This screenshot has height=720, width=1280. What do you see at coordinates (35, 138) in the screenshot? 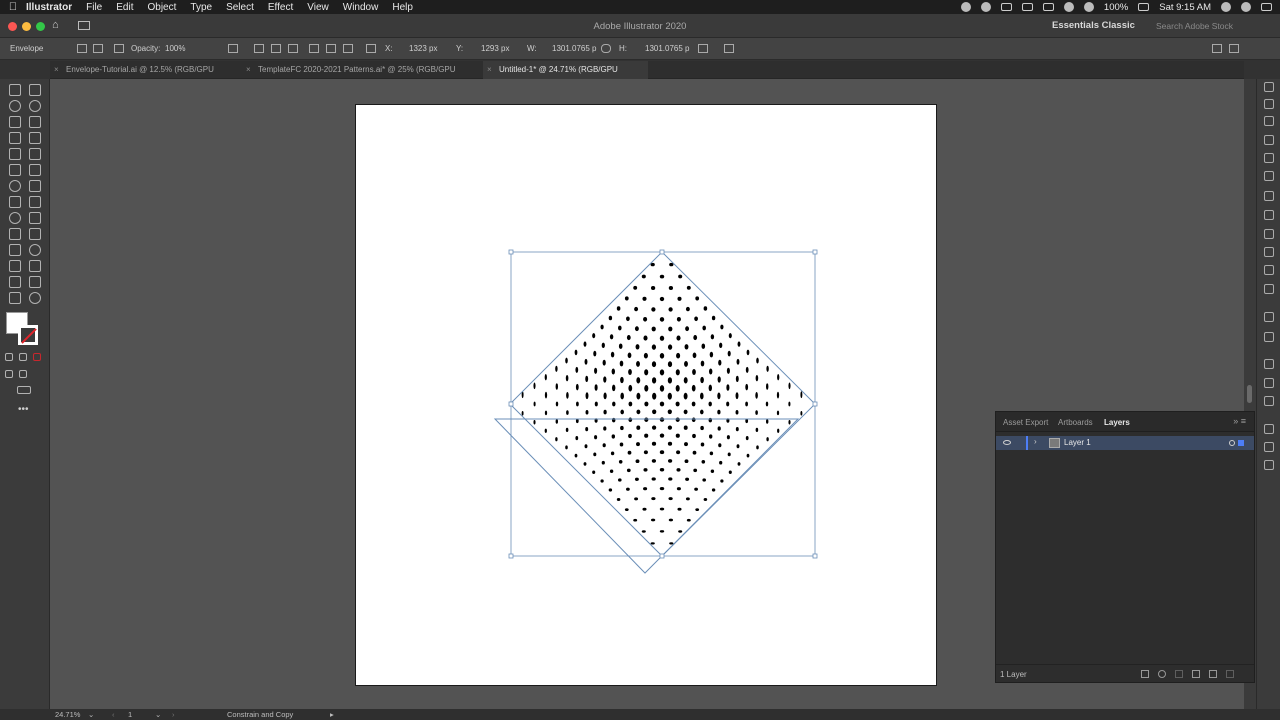
I see `line-segment-tool-icon` at bounding box center [35, 138].